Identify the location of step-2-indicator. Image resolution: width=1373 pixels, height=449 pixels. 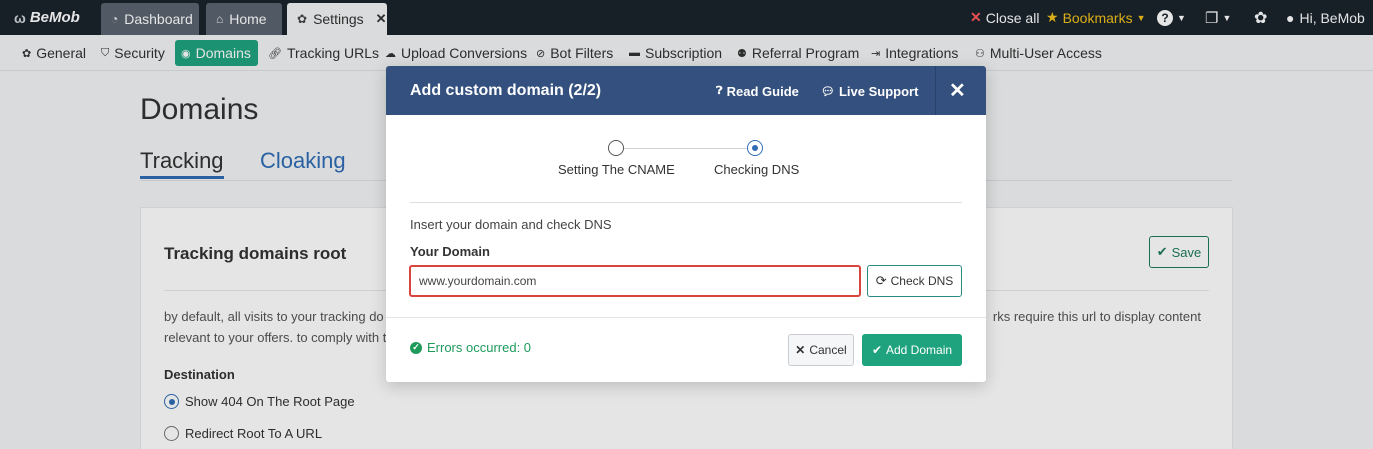
(755, 148).